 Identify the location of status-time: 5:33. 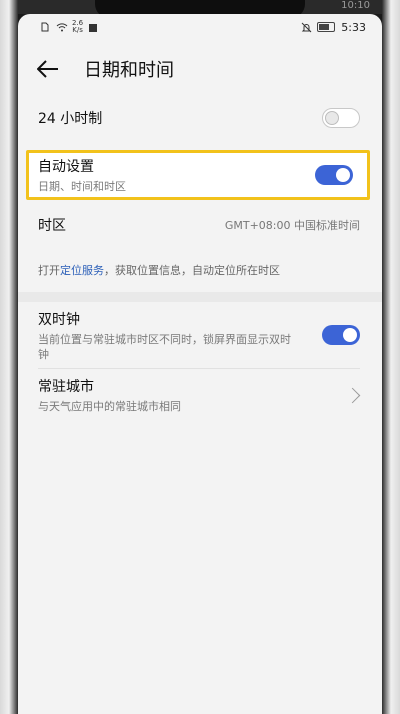
(353, 27).